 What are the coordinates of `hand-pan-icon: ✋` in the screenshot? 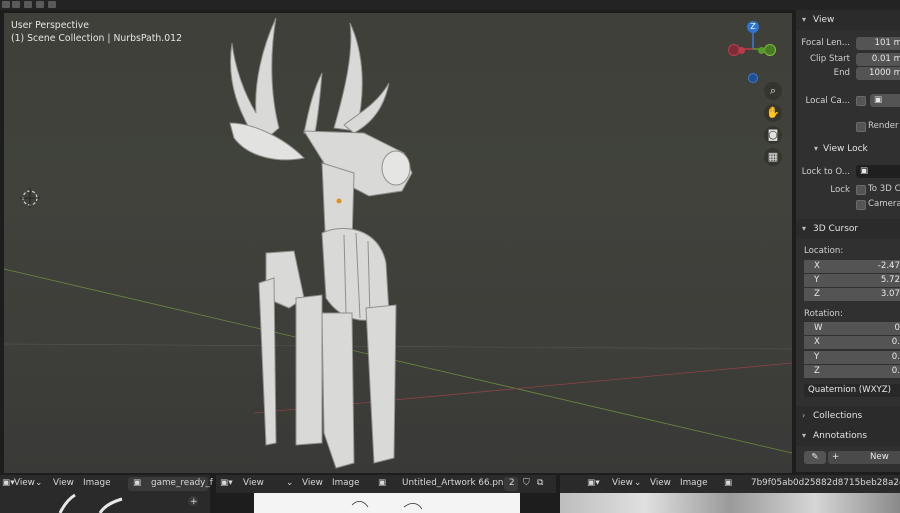 It's located at (773, 113).